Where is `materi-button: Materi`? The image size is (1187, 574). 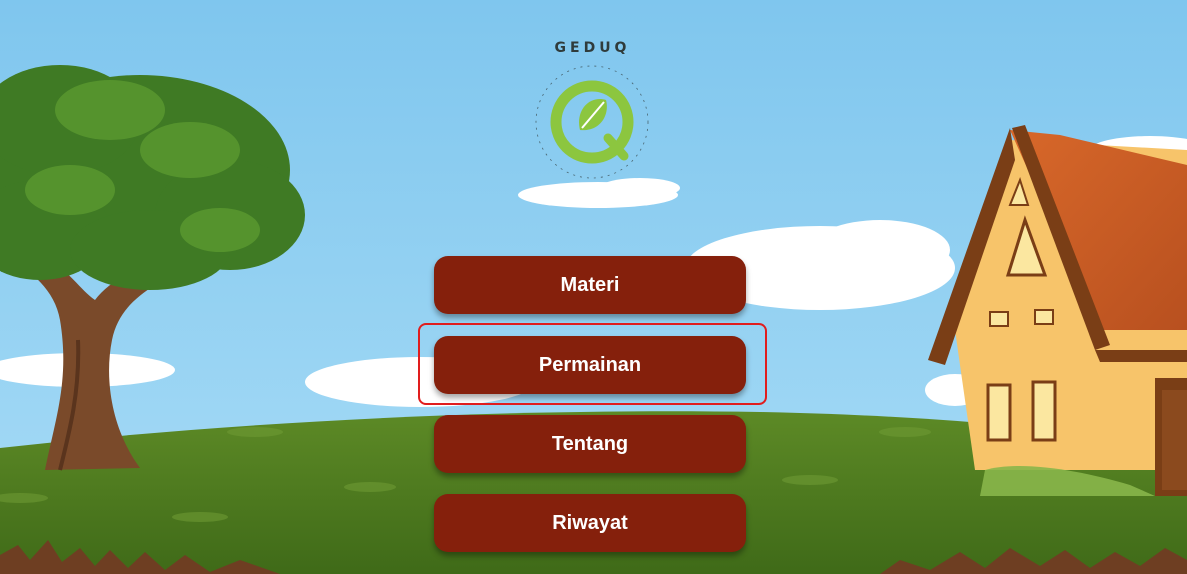
materi-button: Materi is located at coordinates (590, 285).